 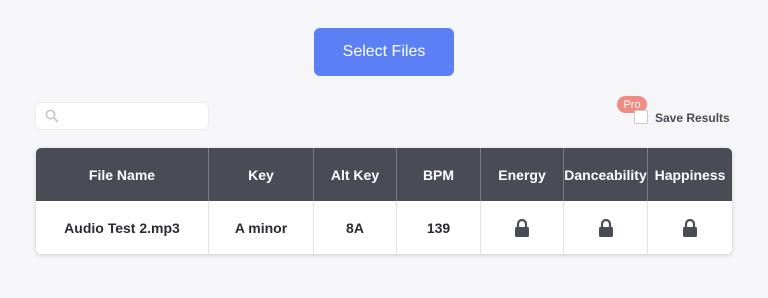 I want to click on column-header-bpm: BPM, so click(x=439, y=174).